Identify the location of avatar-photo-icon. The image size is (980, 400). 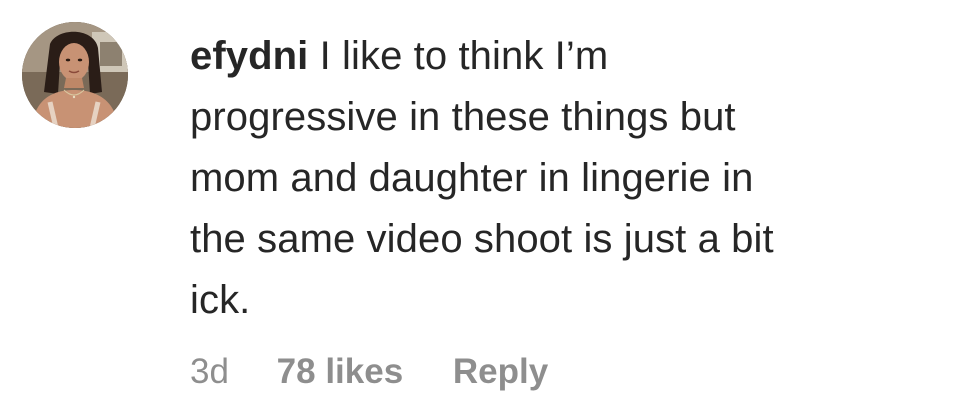
(75, 75).